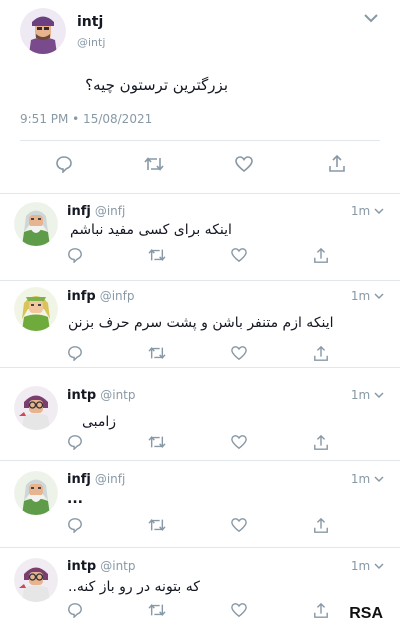 The image size is (400, 629). Describe the element at coordinates (134, 587) in the screenshot. I see `reply-text: که بتونه در رو باز کنه..` at that location.